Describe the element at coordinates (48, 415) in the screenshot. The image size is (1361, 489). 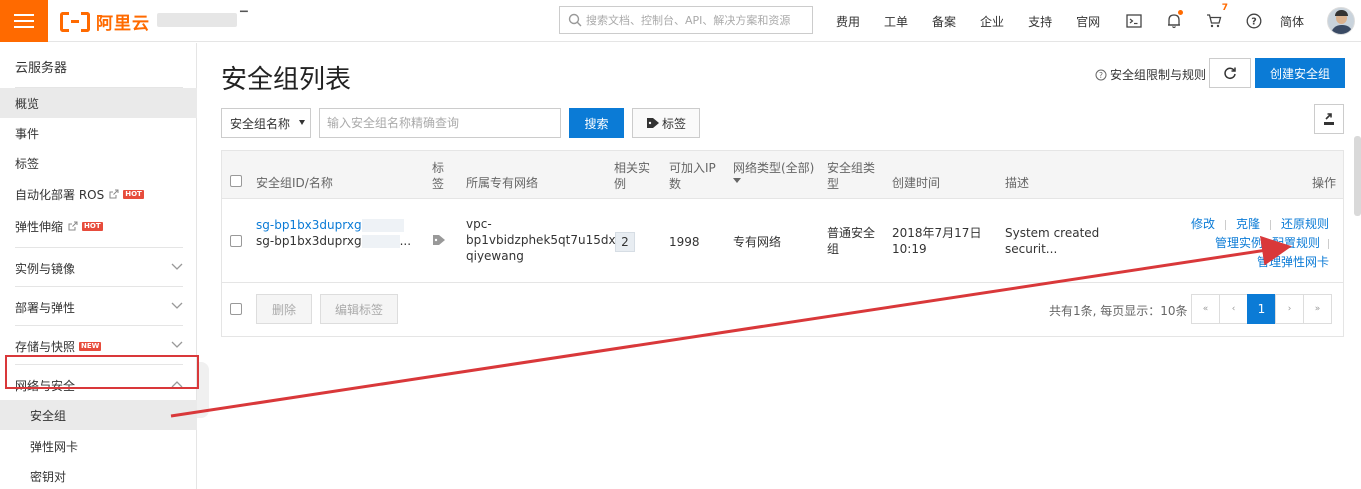
I see `sidebar-item-label: 安全组` at that location.